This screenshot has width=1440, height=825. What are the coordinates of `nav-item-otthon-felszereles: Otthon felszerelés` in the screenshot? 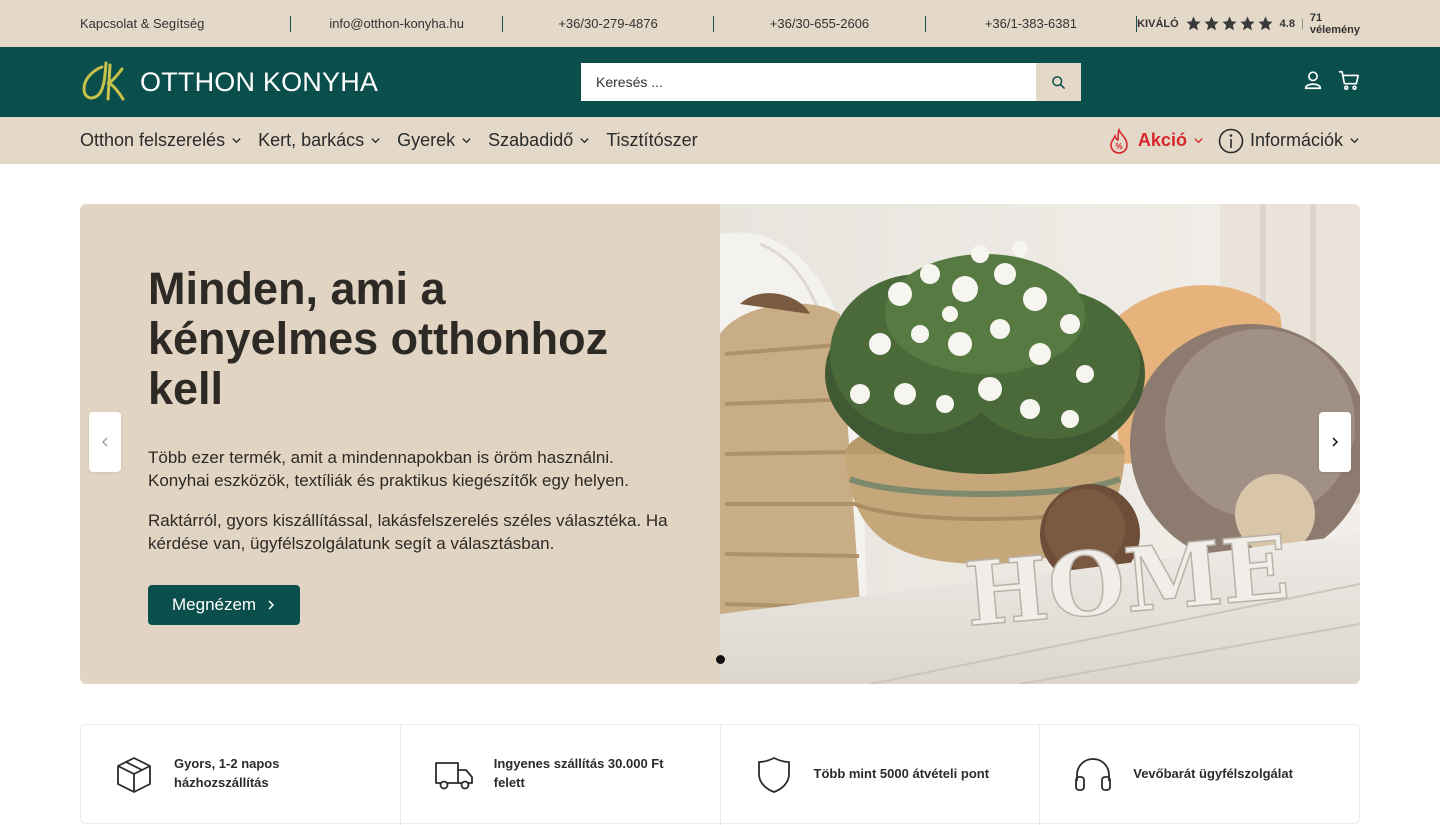 It's located at (161, 140).